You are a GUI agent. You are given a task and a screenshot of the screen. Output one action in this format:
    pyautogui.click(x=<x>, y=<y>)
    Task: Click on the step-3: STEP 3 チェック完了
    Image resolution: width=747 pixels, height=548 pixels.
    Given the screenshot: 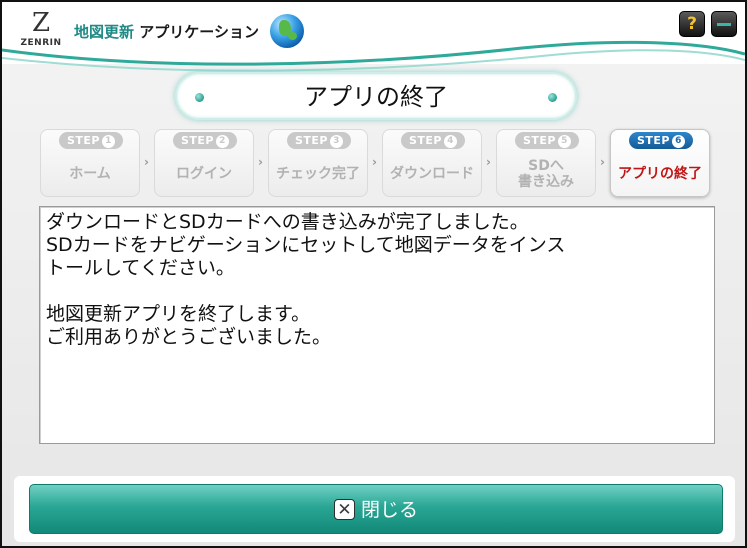 What is the action you would take?
    pyautogui.click(x=318, y=163)
    